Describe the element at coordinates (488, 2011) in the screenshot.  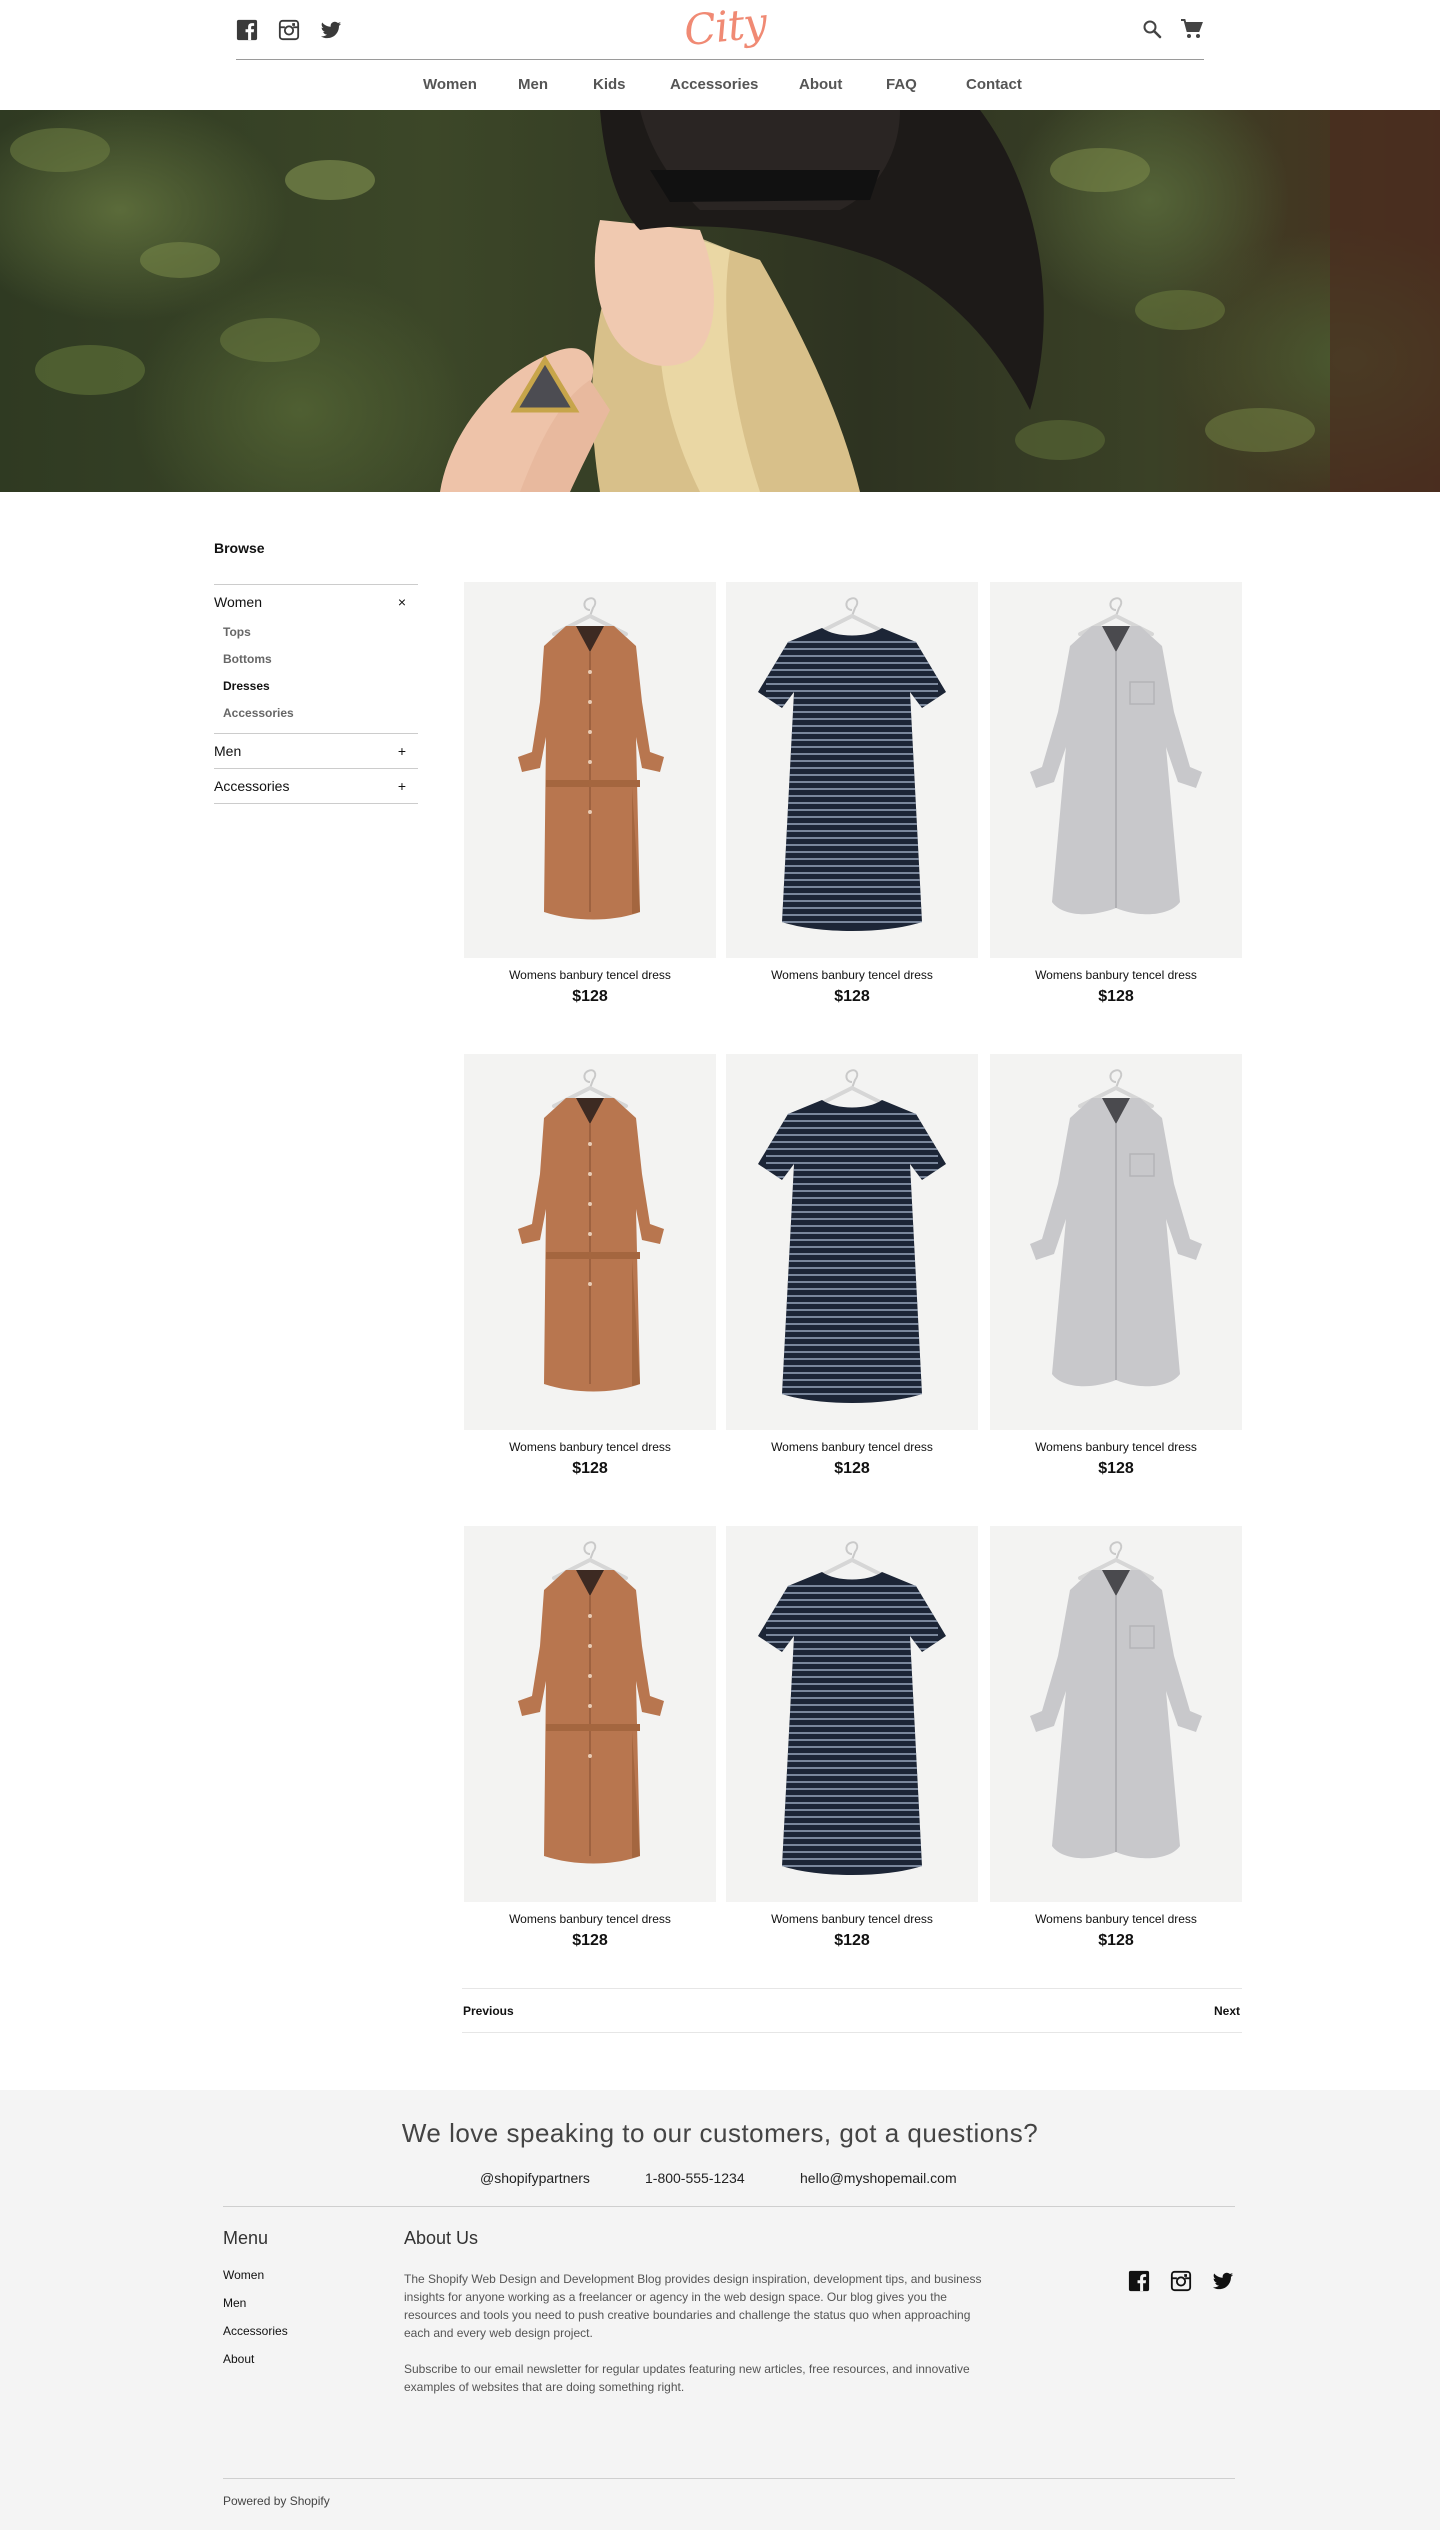
I see `previous-page-link: Previous` at that location.